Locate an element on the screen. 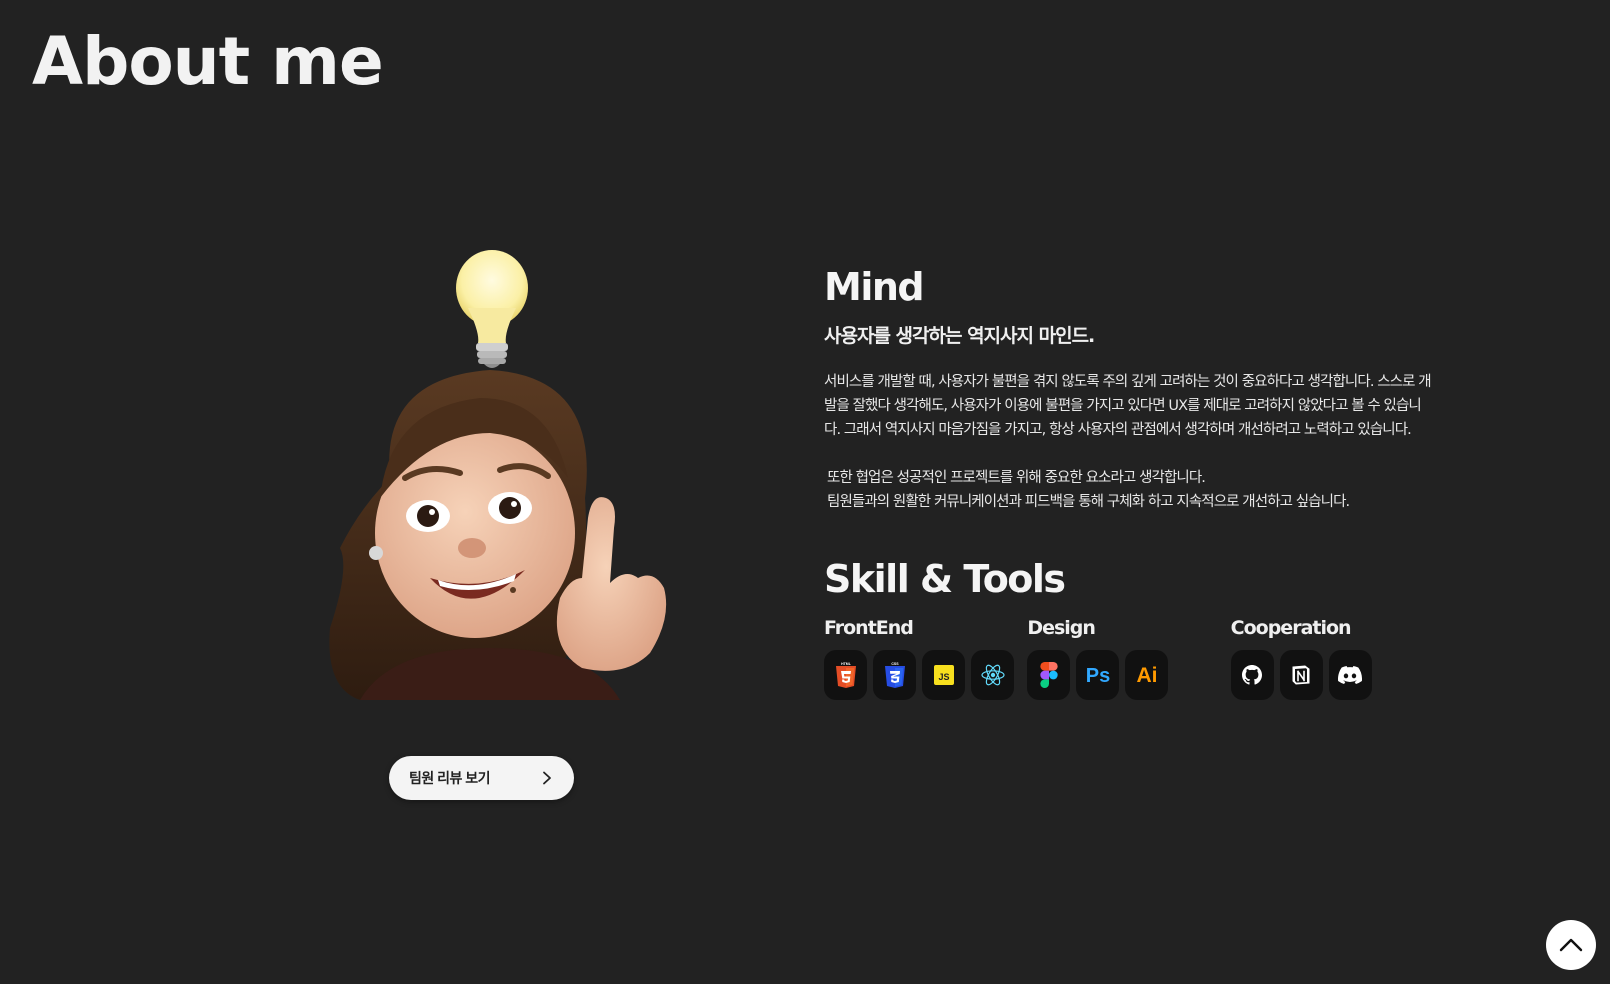  discord-tool is located at coordinates (1350, 675).